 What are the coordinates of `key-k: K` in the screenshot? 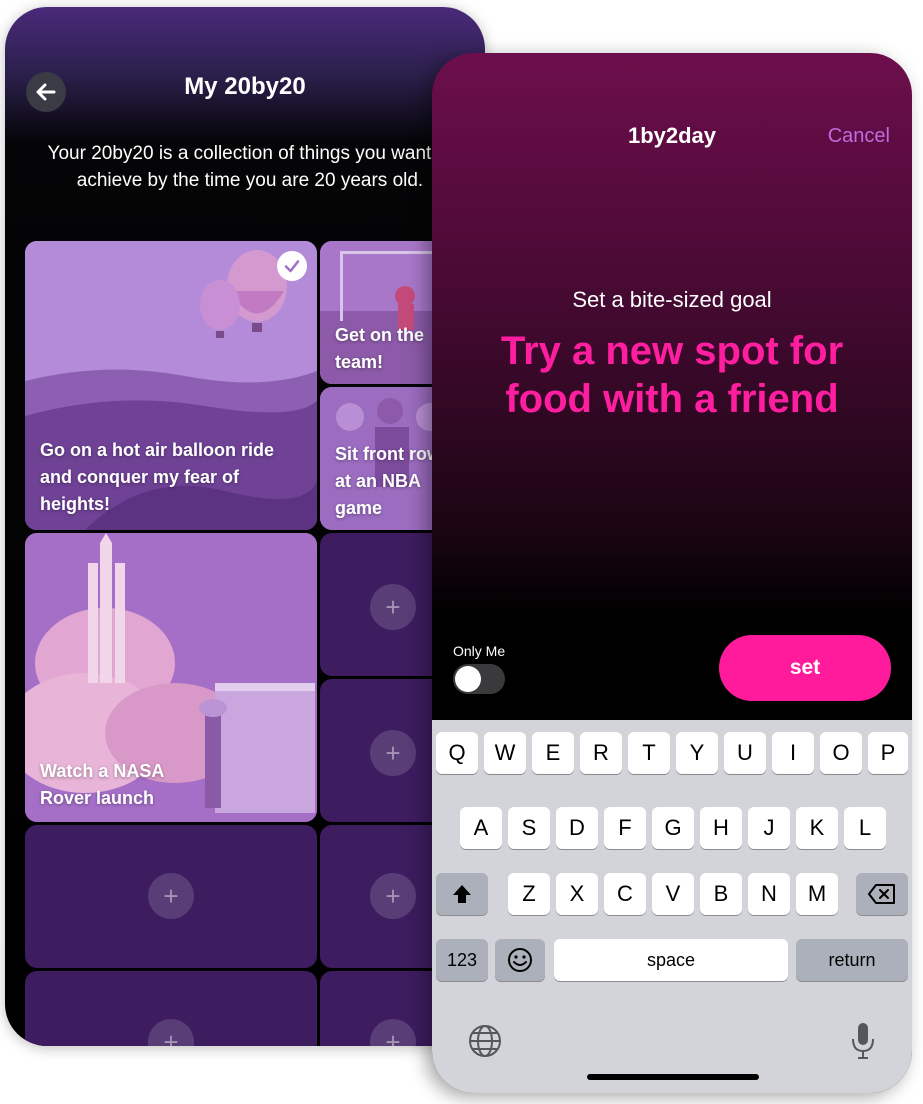 It's located at (817, 828).